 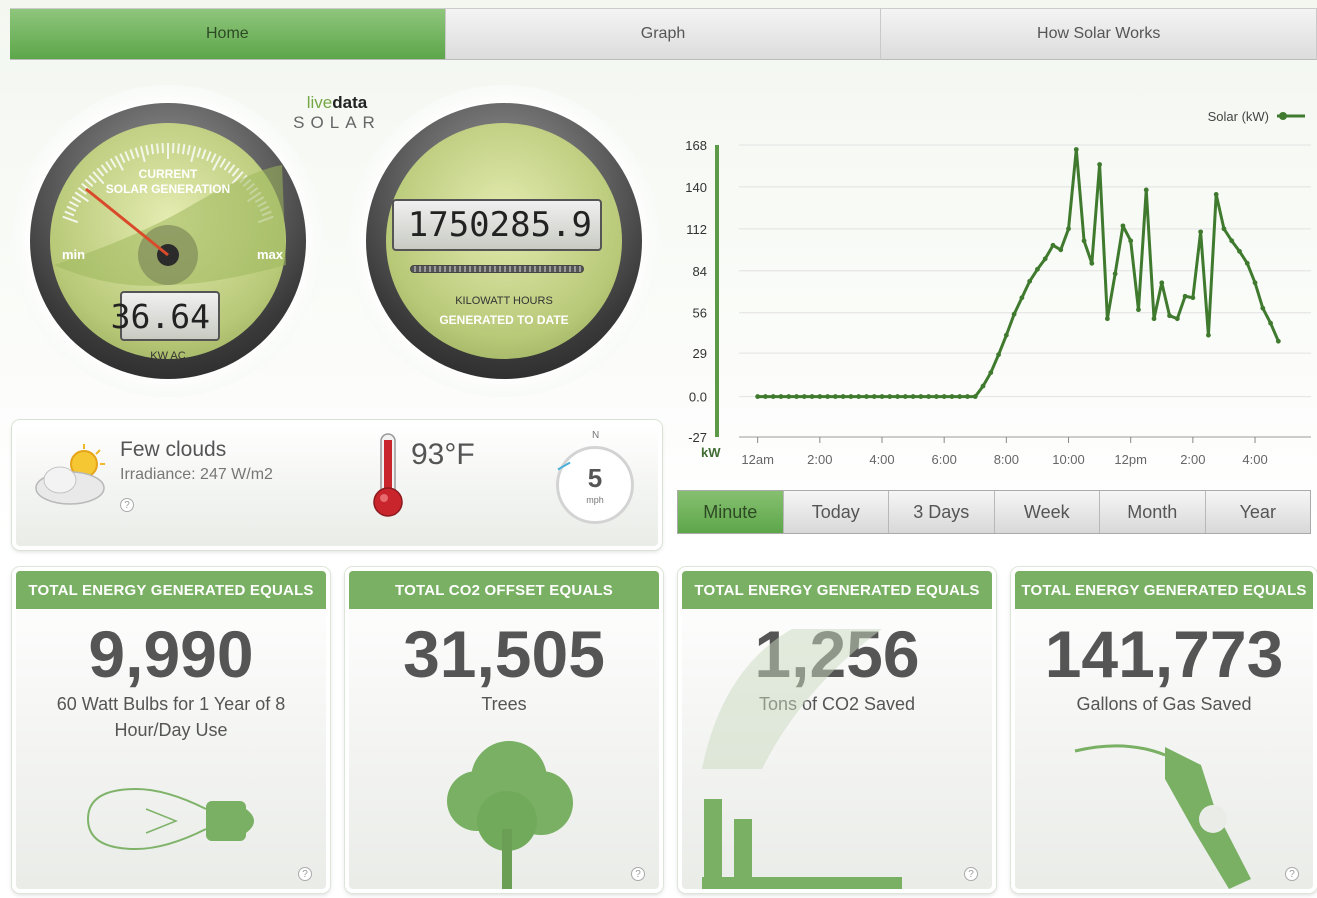 I want to click on total-unit-line1: KILOWATT HOURS, so click(x=504, y=301).